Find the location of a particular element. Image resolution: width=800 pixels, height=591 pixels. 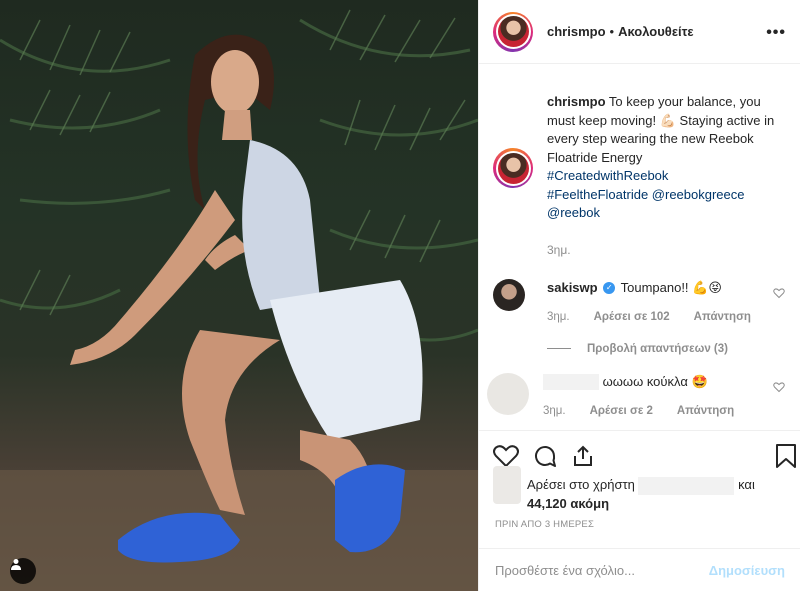

liker-avatar is located at coordinates (507, 485).